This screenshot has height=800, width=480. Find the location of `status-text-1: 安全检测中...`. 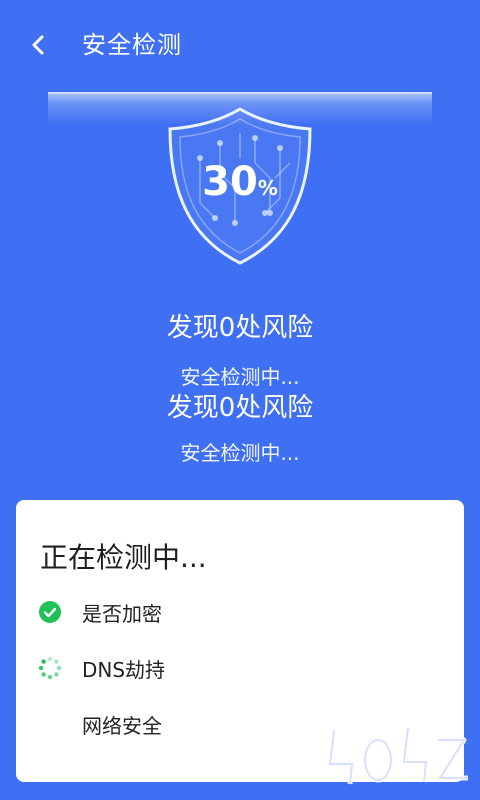

status-text-1: 安全检测中... is located at coordinates (240, 377).